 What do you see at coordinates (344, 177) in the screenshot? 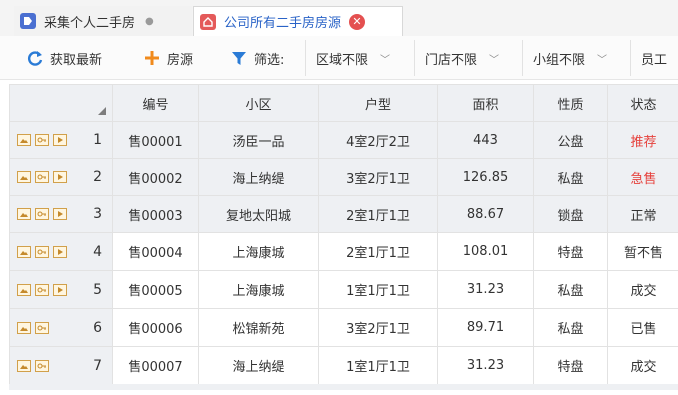
I see `table-row: 2 售00002 海上纳缇 3室2厅1卫 126.85 私盘 急售` at bounding box center [344, 177].